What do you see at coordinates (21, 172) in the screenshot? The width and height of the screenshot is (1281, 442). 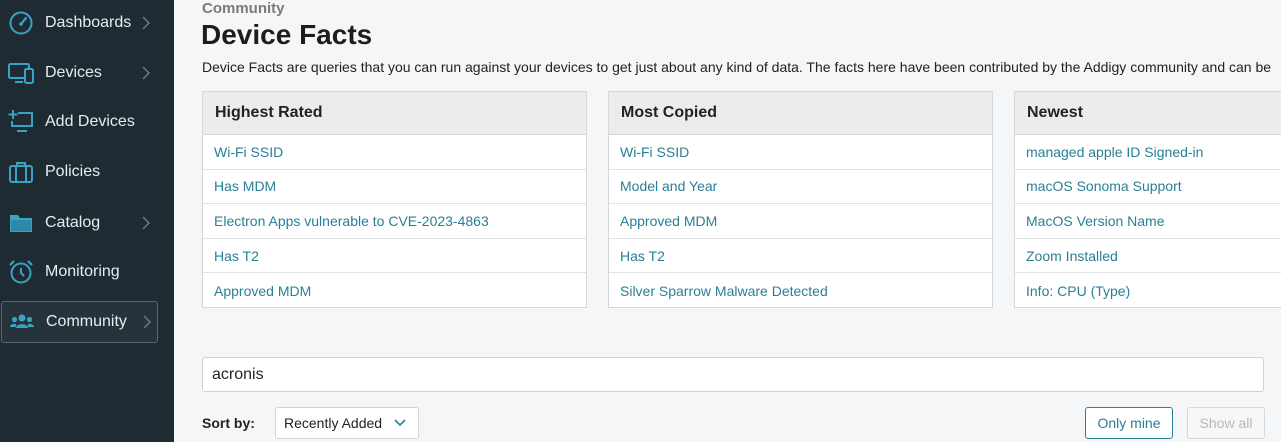 I see `briefcase-icon` at bounding box center [21, 172].